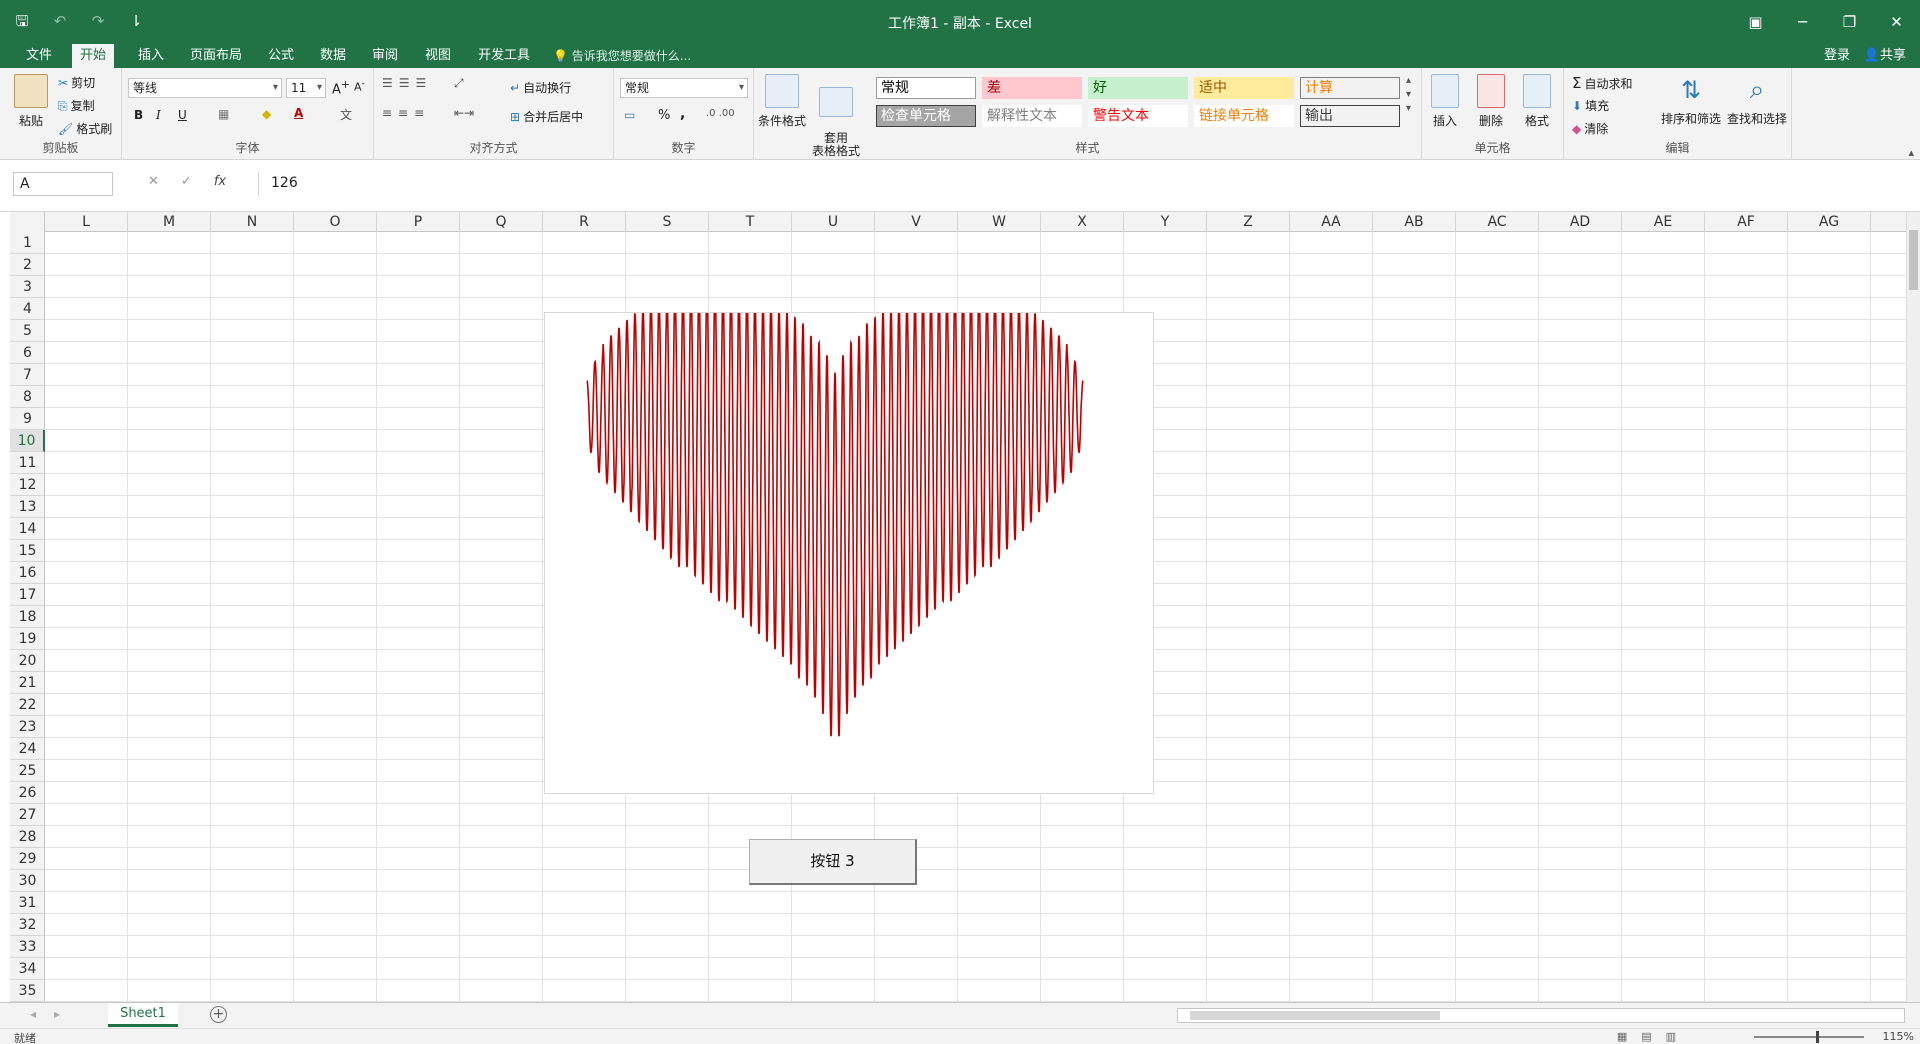 This screenshot has width=1920, height=1044. Describe the element at coordinates (501, 222) in the screenshot. I see `column-header: Q` at that location.